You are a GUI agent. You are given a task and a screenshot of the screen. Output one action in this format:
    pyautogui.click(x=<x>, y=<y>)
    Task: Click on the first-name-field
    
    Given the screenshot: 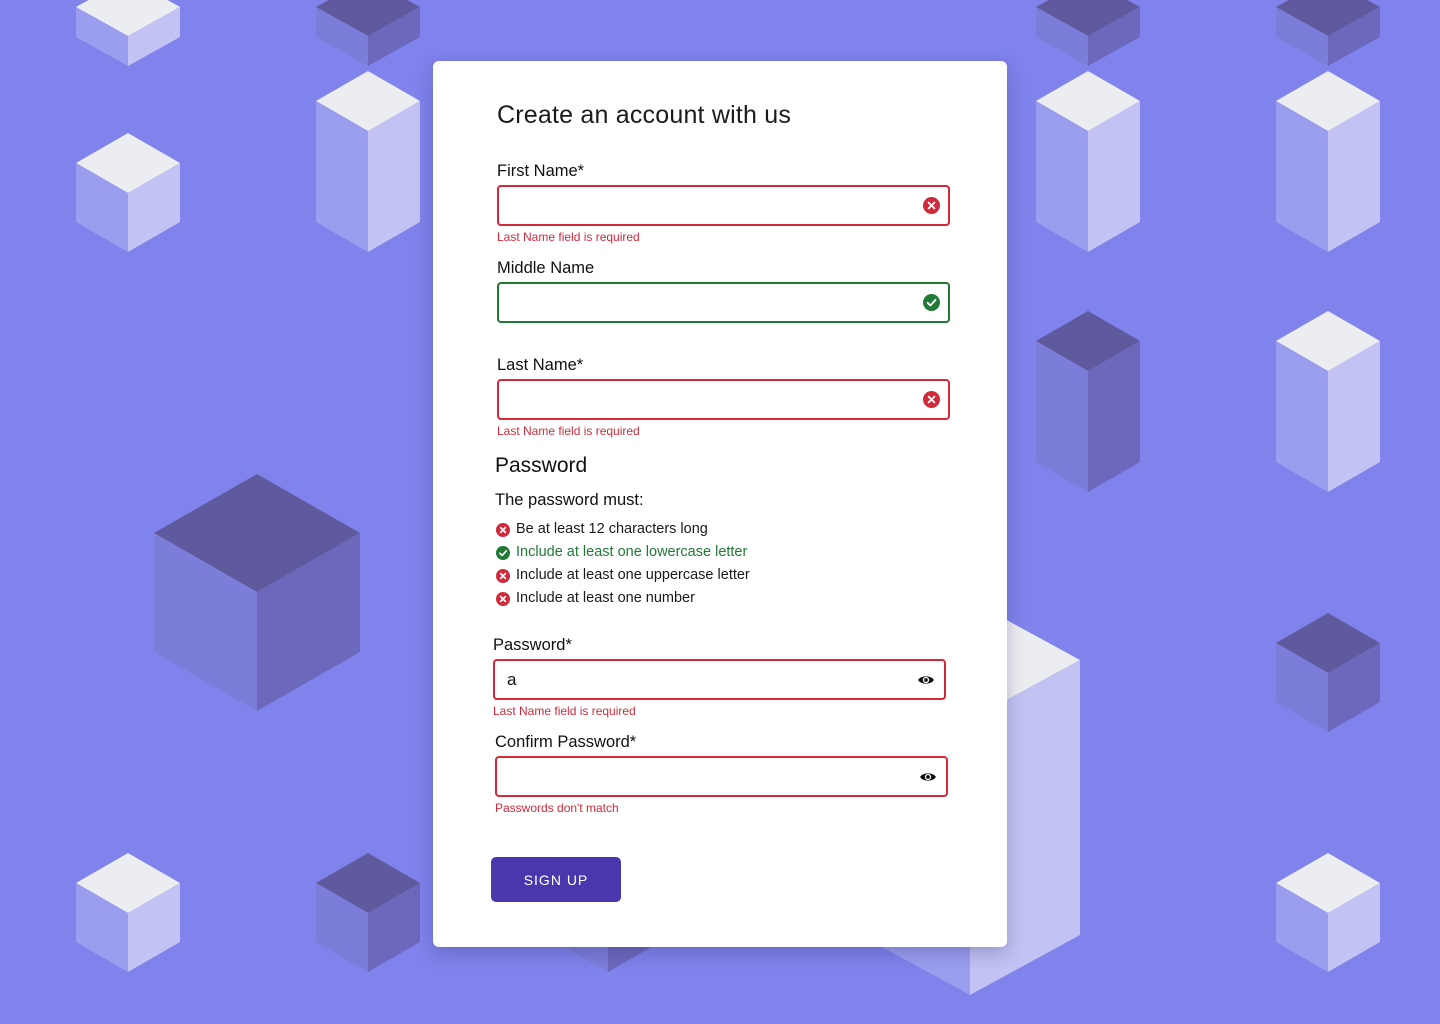 What is the action you would take?
    pyautogui.click(x=723, y=205)
    